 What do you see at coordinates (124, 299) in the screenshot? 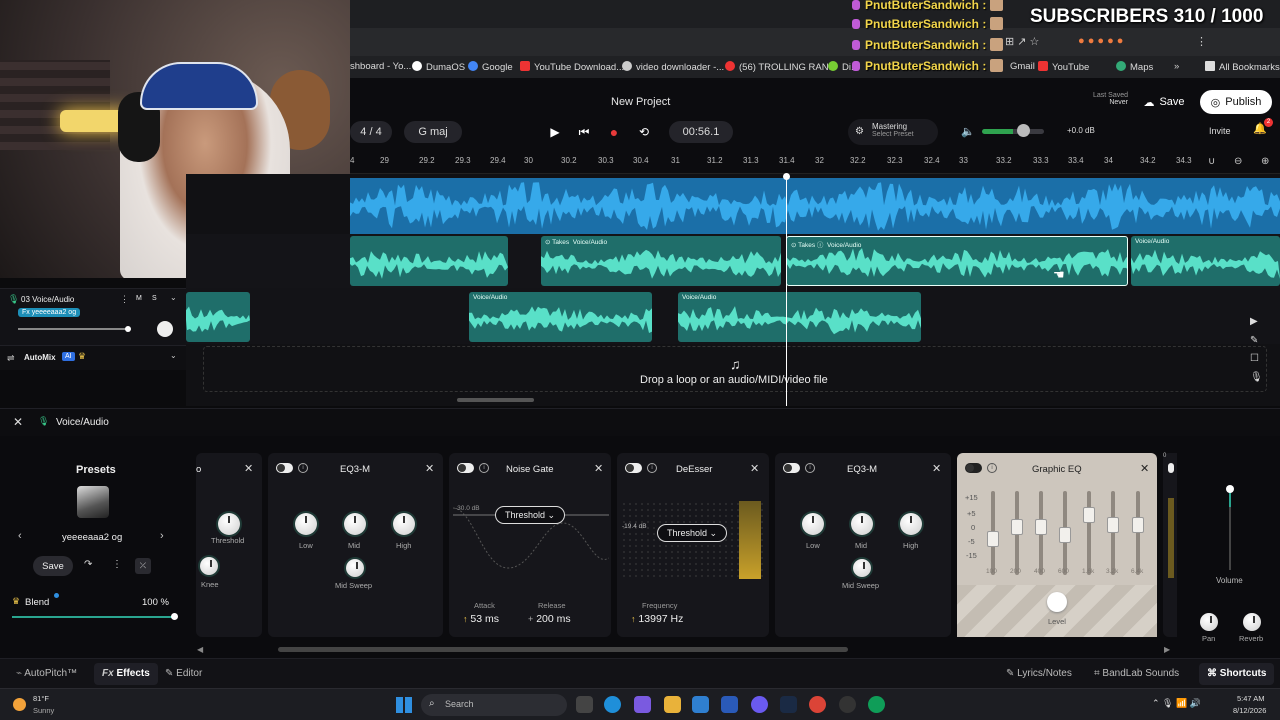
I see `track-menu-icon: ⋮` at bounding box center [124, 299].